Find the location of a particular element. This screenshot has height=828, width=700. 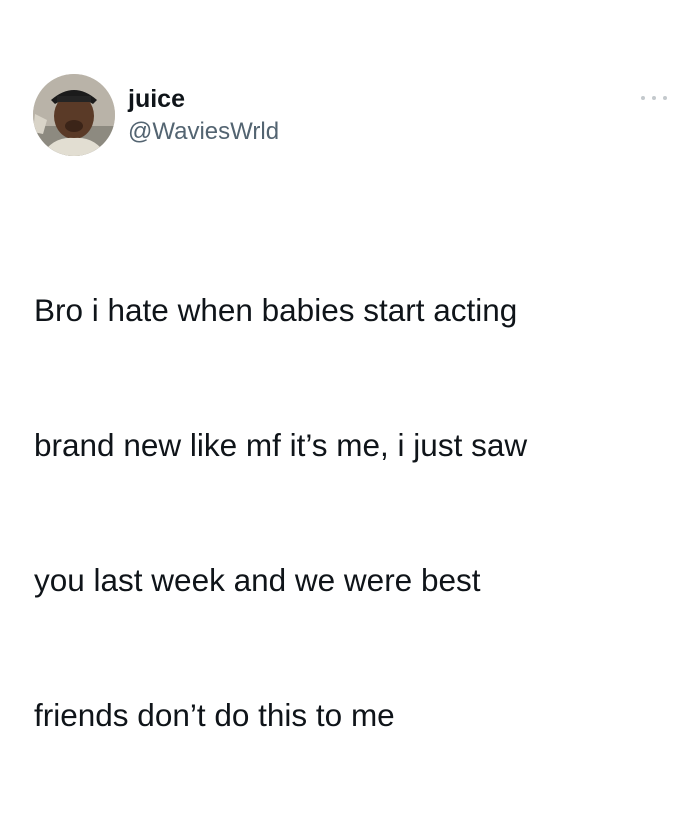

display-name: juice is located at coordinates (156, 99).